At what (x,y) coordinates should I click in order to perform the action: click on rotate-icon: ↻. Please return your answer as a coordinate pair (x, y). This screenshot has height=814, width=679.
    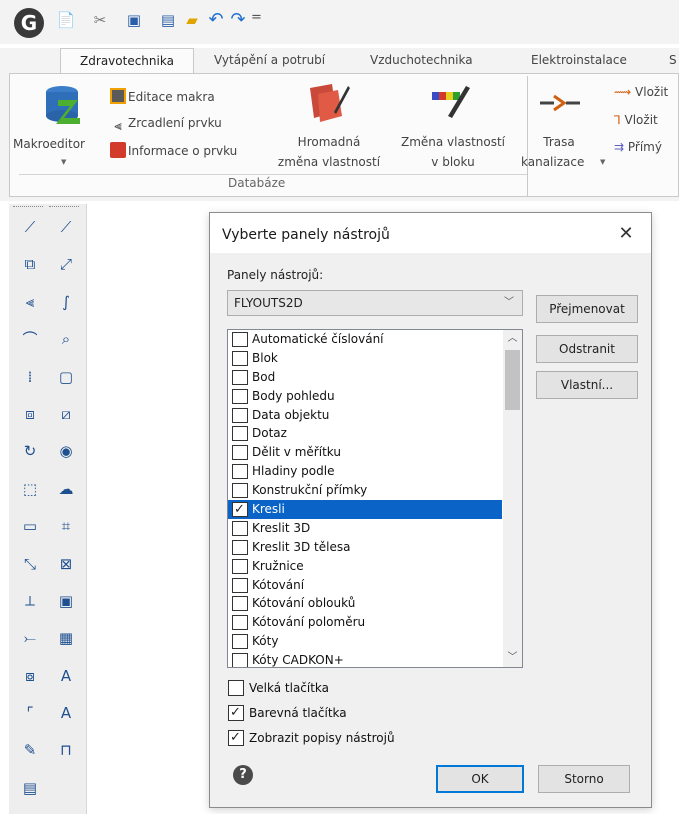
    Looking at the image, I should click on (30, 451).